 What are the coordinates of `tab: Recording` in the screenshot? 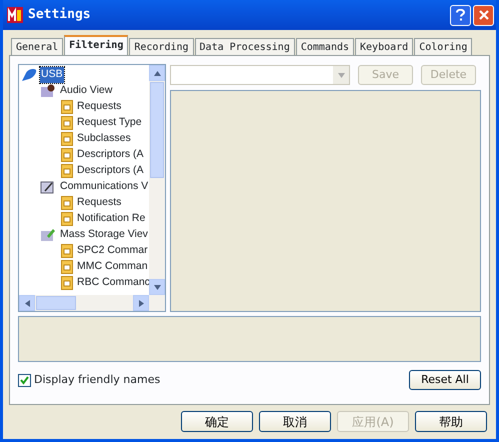 It's located at (161, 46).